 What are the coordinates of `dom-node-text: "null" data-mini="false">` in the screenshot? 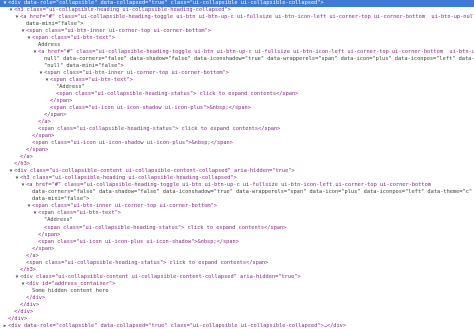 It's located at (84, 66).